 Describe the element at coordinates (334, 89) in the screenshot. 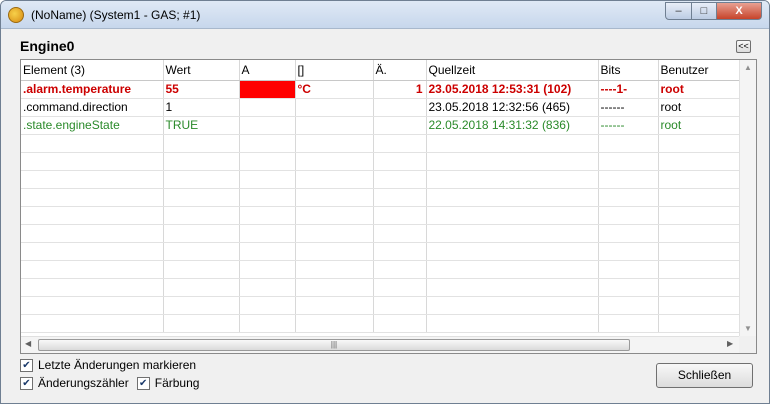

I see `cell-unit: °C` at that location.